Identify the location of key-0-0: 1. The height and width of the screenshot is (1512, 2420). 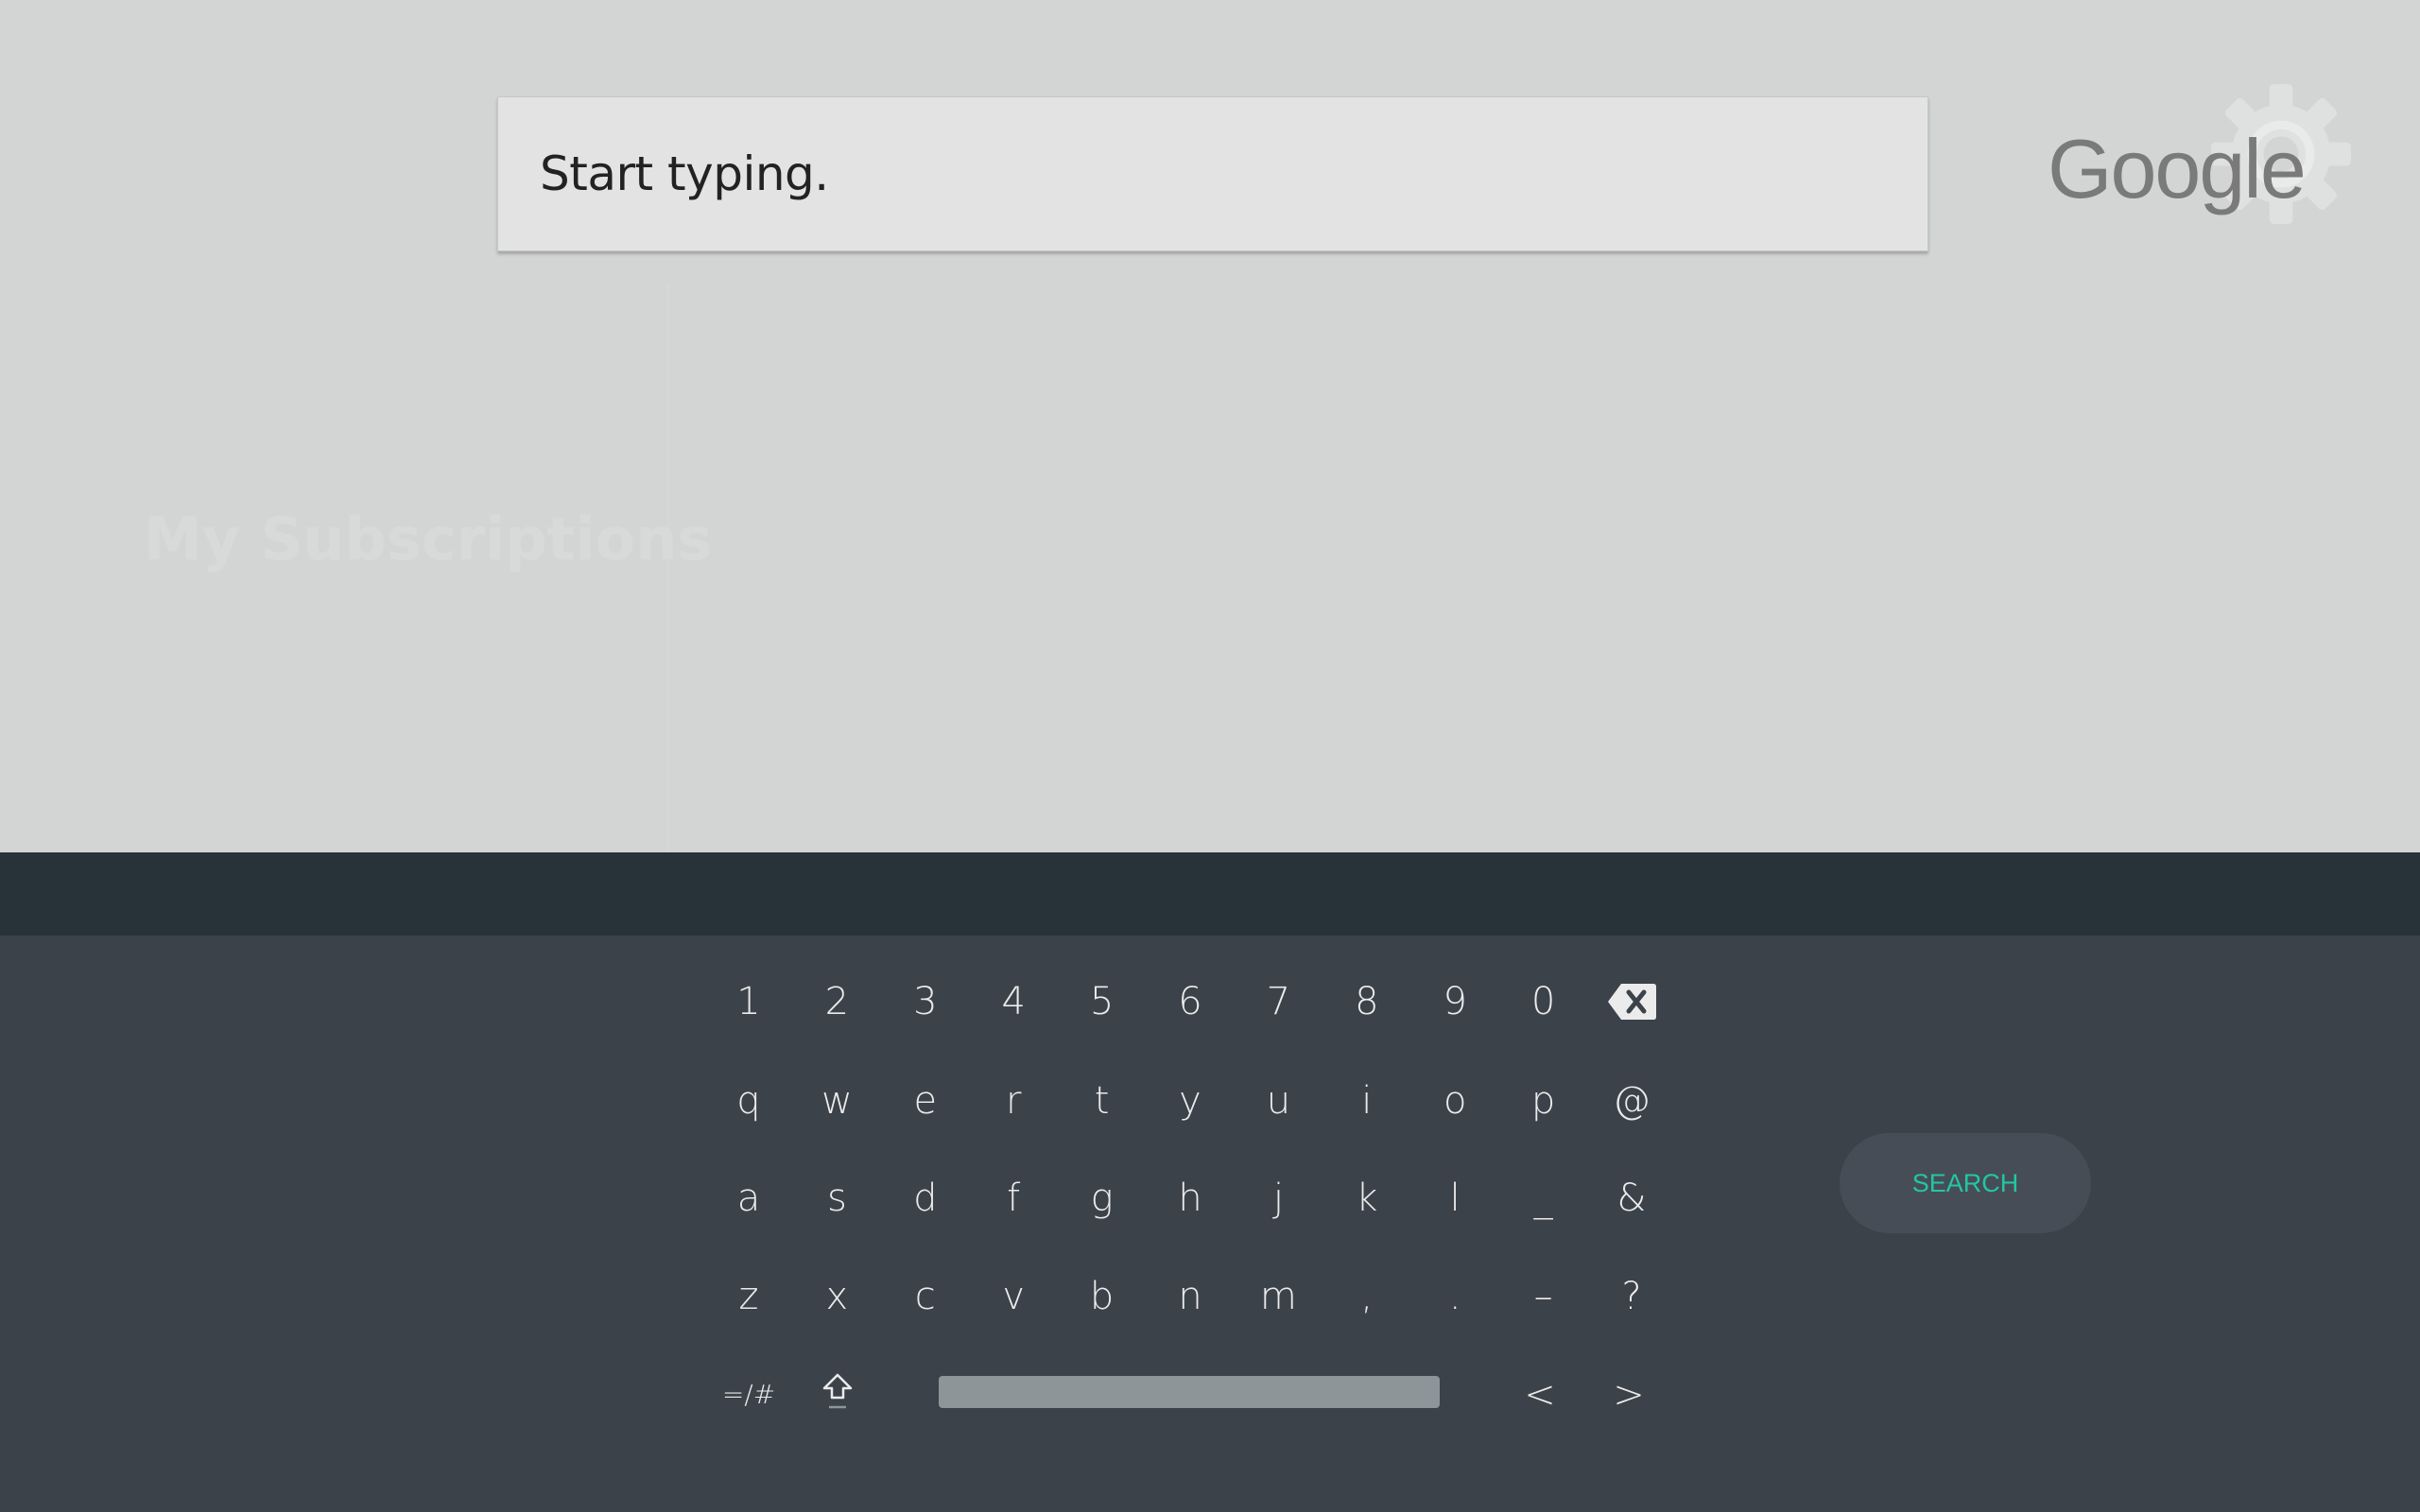
(749, 1002).